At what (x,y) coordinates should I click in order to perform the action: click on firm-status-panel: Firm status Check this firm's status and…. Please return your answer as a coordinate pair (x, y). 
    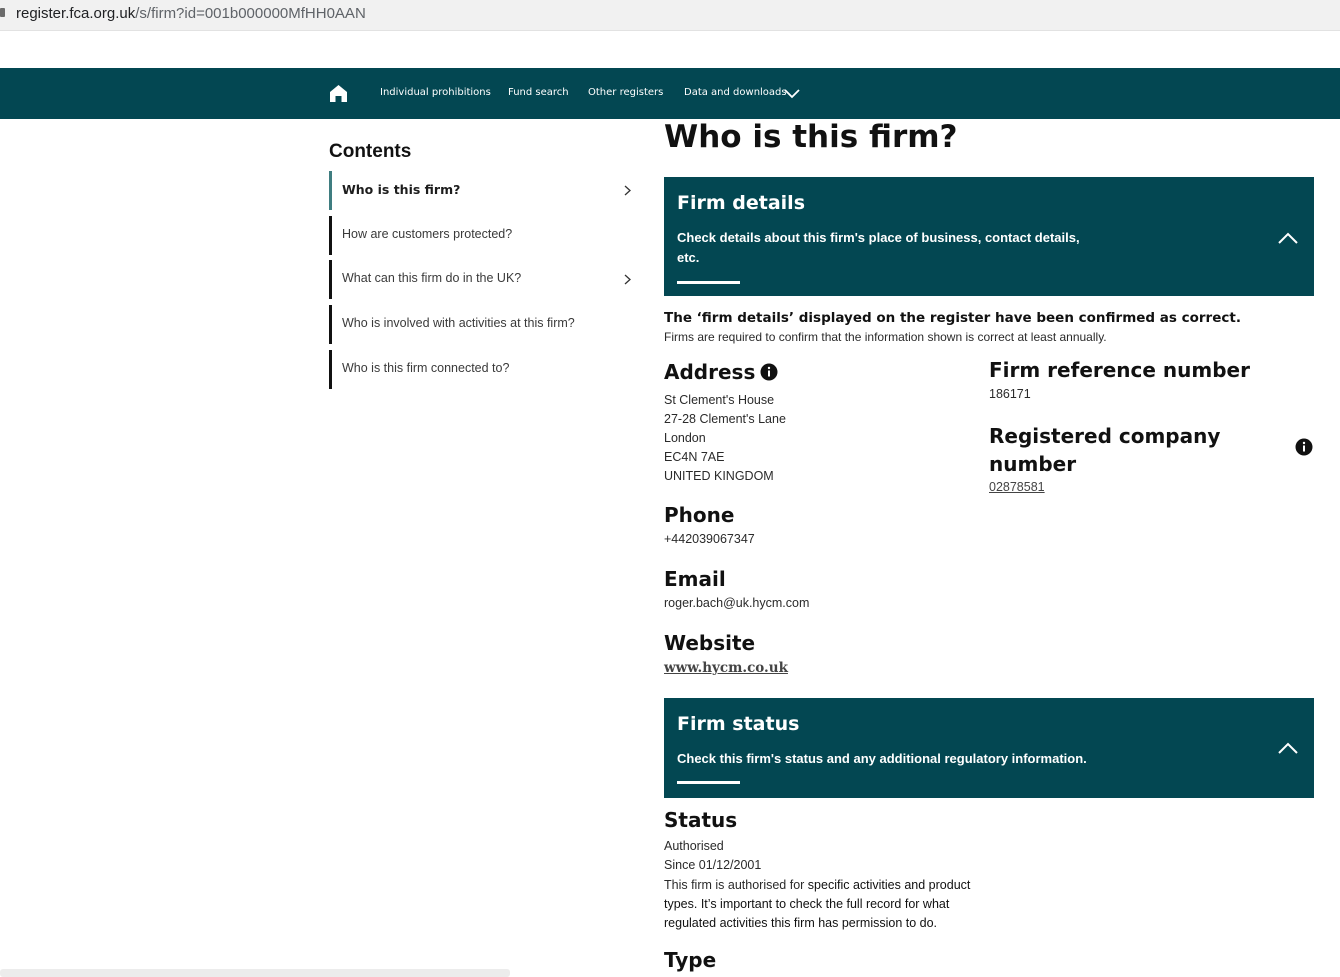
    Looking at the image, I should click on (989, 748).